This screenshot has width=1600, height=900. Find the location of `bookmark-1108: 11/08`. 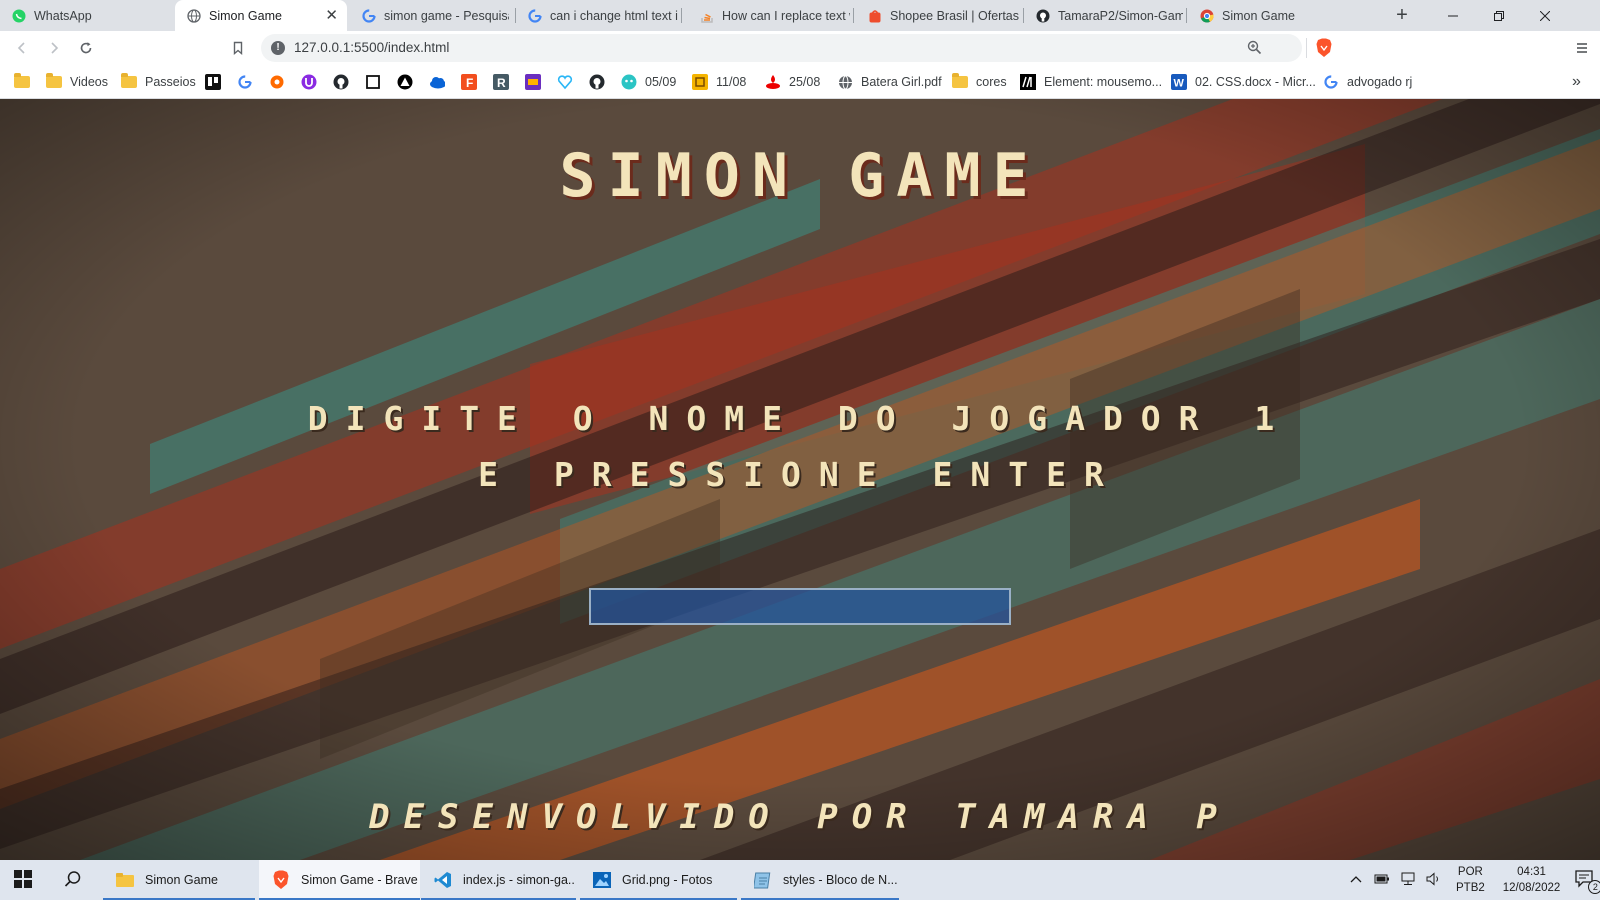

bookmark-1108: 11/08 is located at coordinates (719, 82).